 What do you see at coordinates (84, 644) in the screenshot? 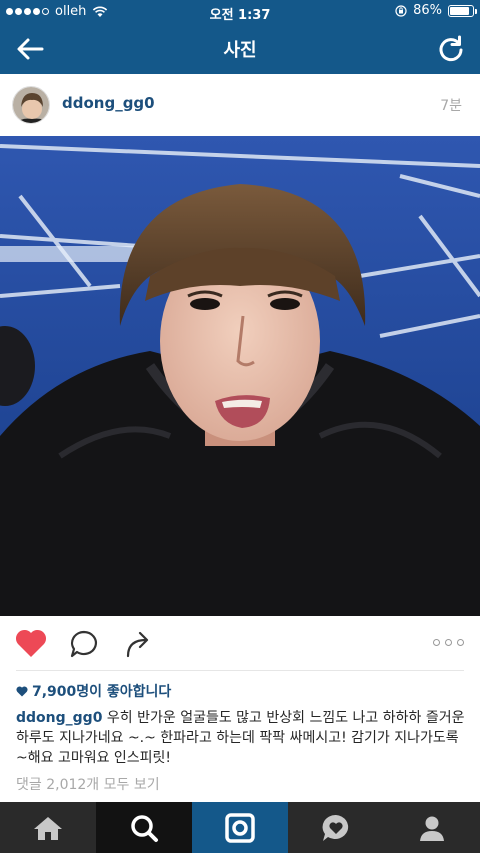
I see `comment-icon` at bounding box center [84, 644].